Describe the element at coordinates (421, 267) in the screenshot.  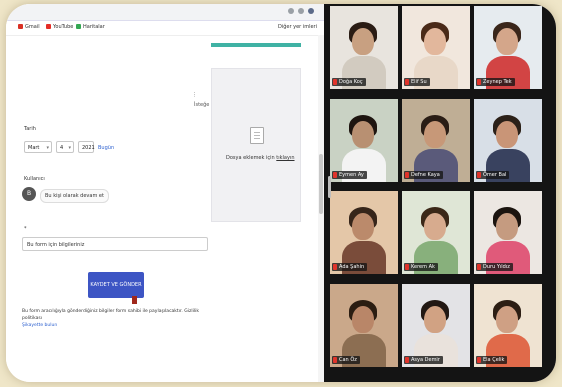
I see `participant-name: Kerem Ak` at that location.